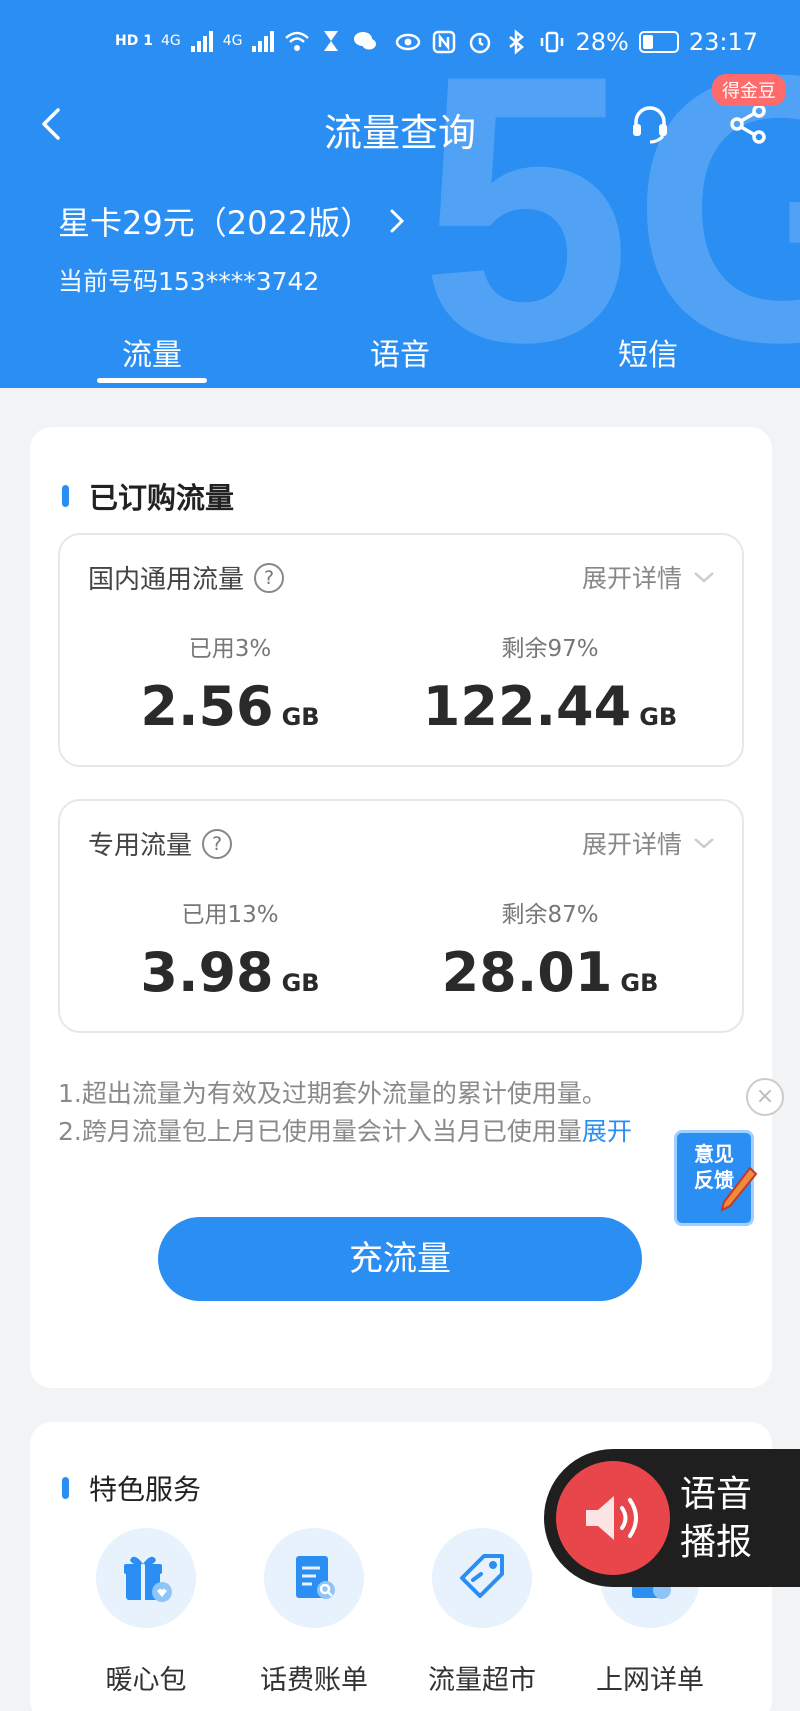  Describe the element at coordinates (201, 41) in the screenshot. I see `signal-icon` at that location.